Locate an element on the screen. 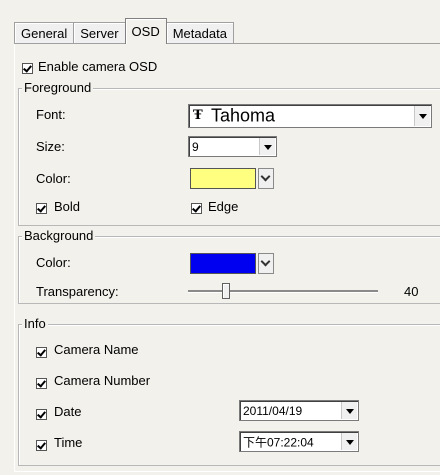 This screenshot has height=475, width=440. background-color-swatch is located at coordinates (223, 263).